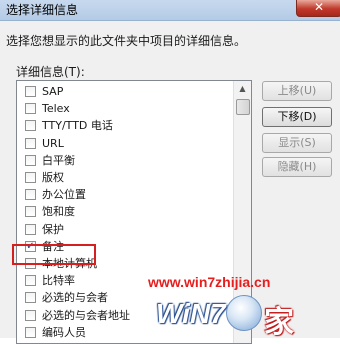 This screenshot has height=344, width=340. I want to click on list-item: 饱和度, so click(126, 212).